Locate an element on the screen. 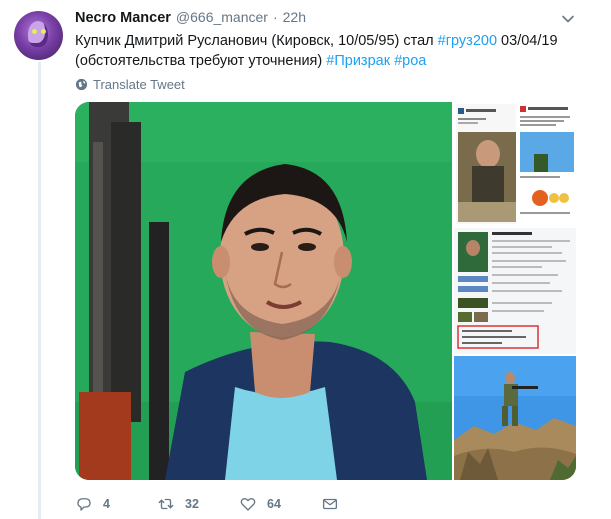 This screenshot has width=611, height=519. photo-info-screenshot is located at coordinates (515, 291).